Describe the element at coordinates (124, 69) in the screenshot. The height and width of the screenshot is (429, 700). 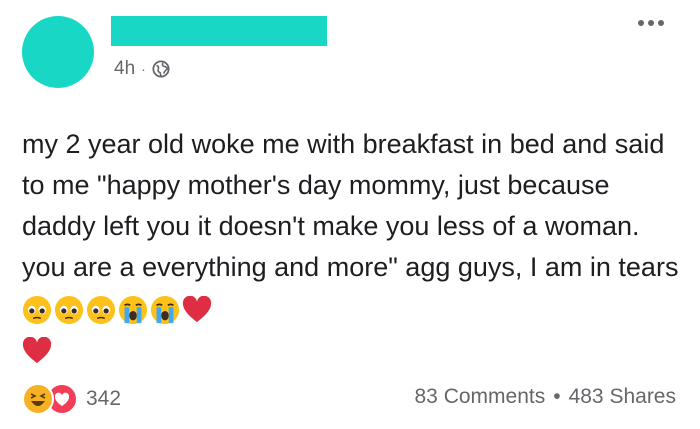
I see `timestamp: 4h` at that location.